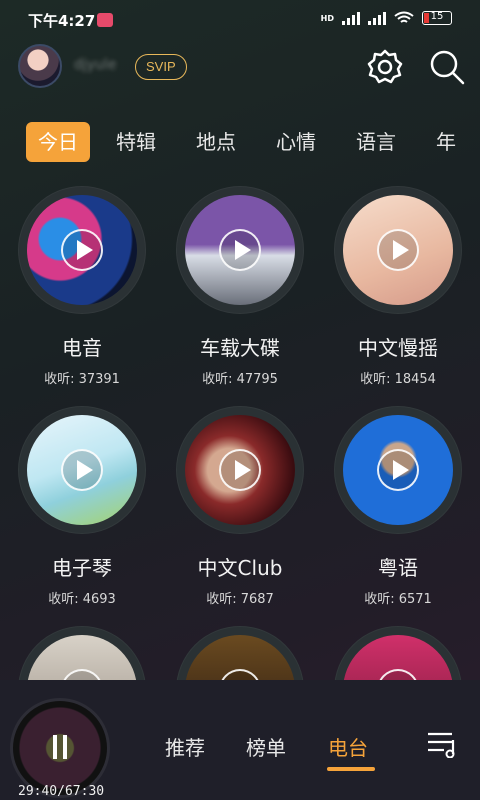  I want to click on top-bar: djyule SVIP, so click(240, 68).